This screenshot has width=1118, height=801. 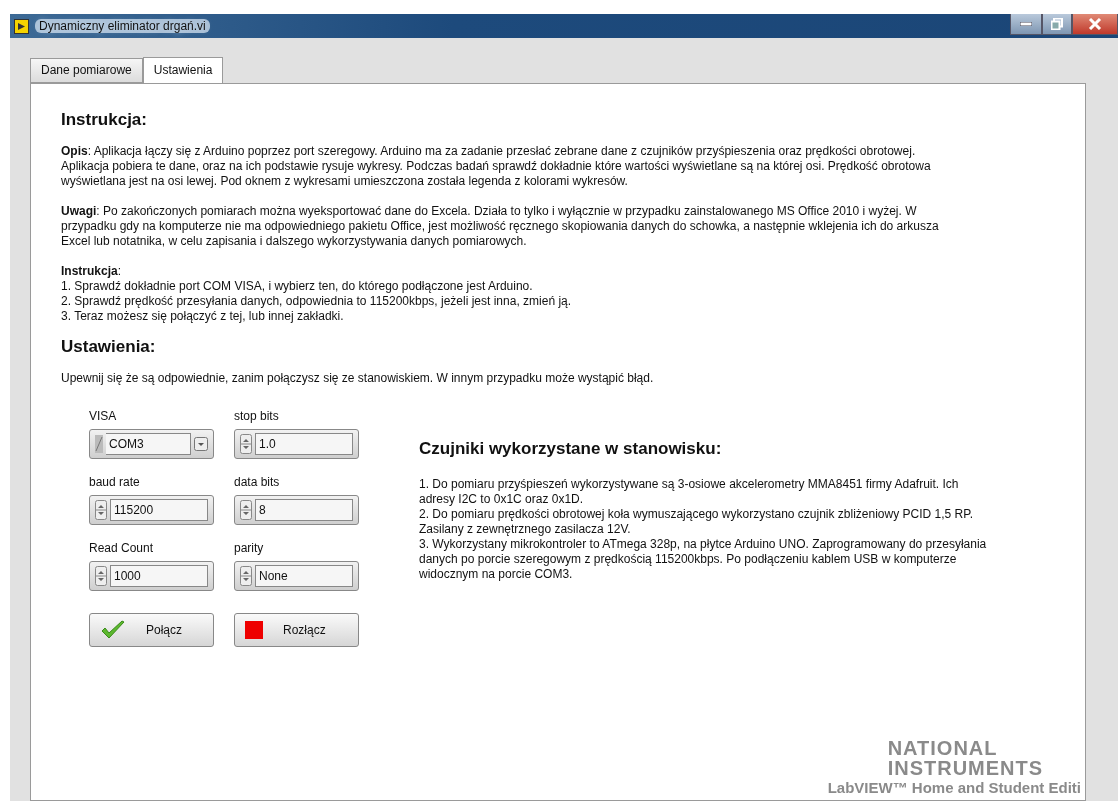 What do you see at coordinates (496, 574) in the screenshot?
I see `text-line: widocznym na porcie COM3.` at bounding box center [496, 574].